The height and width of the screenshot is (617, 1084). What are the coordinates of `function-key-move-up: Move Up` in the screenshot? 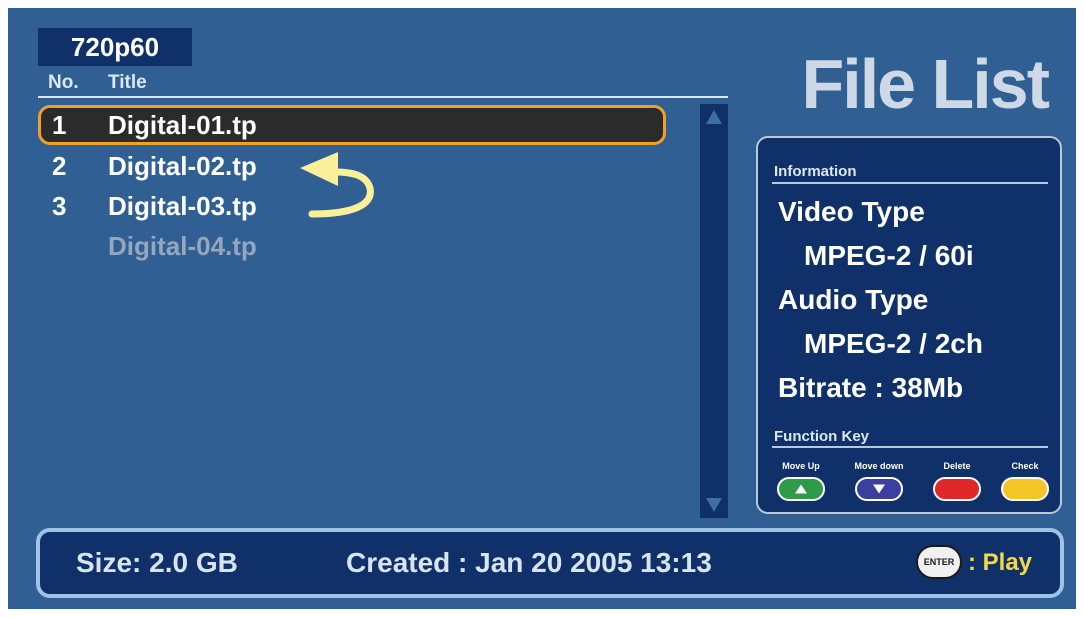 It's located at (801, 480).